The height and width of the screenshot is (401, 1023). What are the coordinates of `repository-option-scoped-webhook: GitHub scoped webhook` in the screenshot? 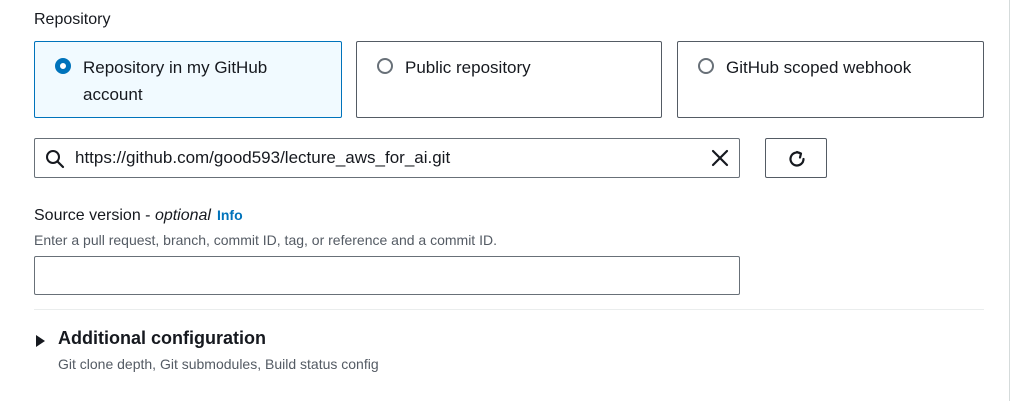 It's located at (830, 79).